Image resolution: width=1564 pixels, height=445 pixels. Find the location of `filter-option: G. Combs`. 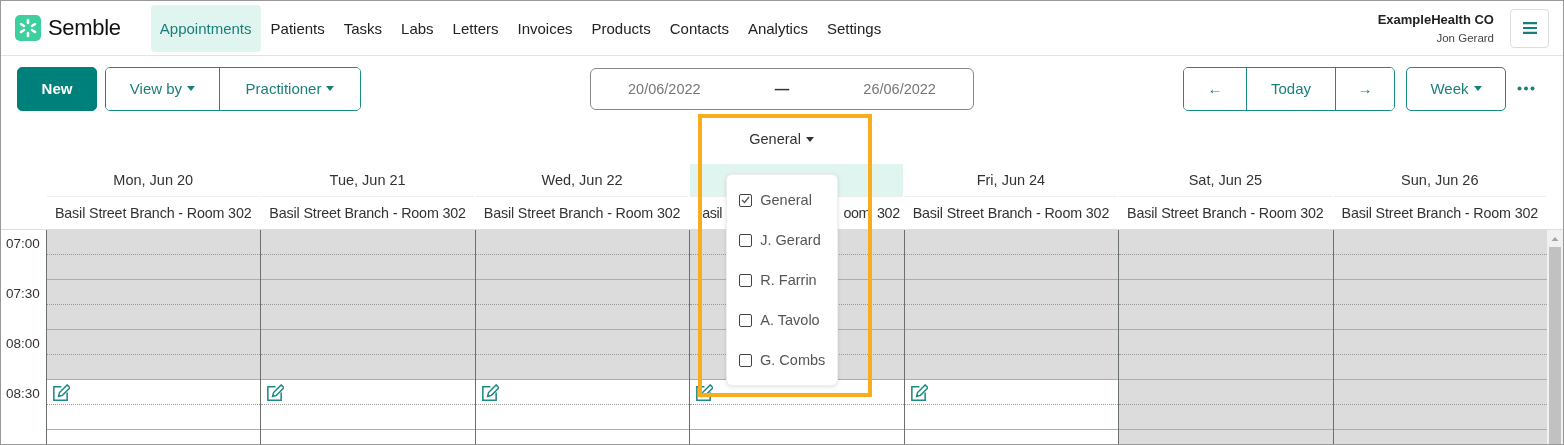

filter-option: G. Combs is located at coordinates (782, 360).